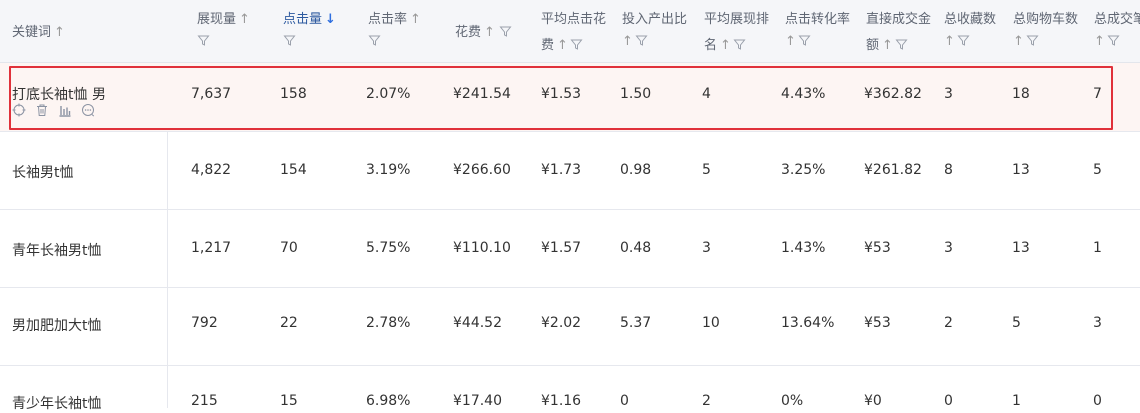 This screenshot has width=1140, height=413. What do you see at coordinates (289, 323) in the screenshot?
I see `clicks-cell: 22` at bounding box center [289, 323].